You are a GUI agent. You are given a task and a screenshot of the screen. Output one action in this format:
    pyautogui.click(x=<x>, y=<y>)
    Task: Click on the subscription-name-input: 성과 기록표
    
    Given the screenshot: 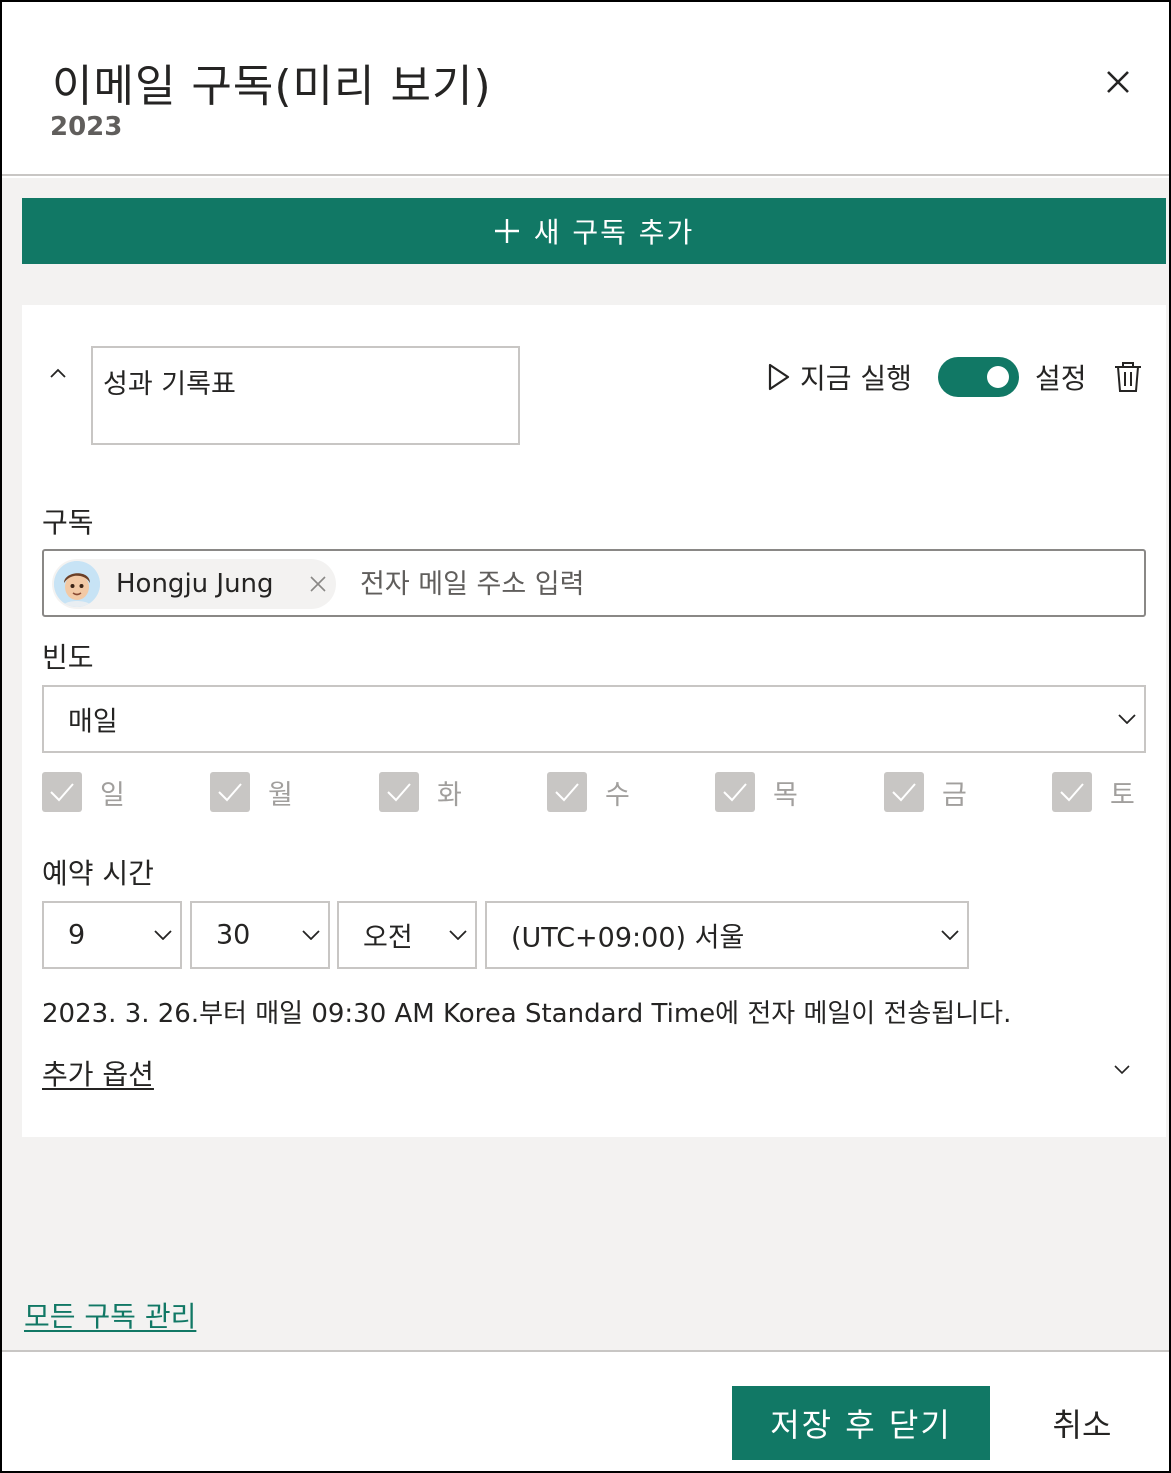 What is the action you would take?
    pyautogui.click(x=305, y=395)
    